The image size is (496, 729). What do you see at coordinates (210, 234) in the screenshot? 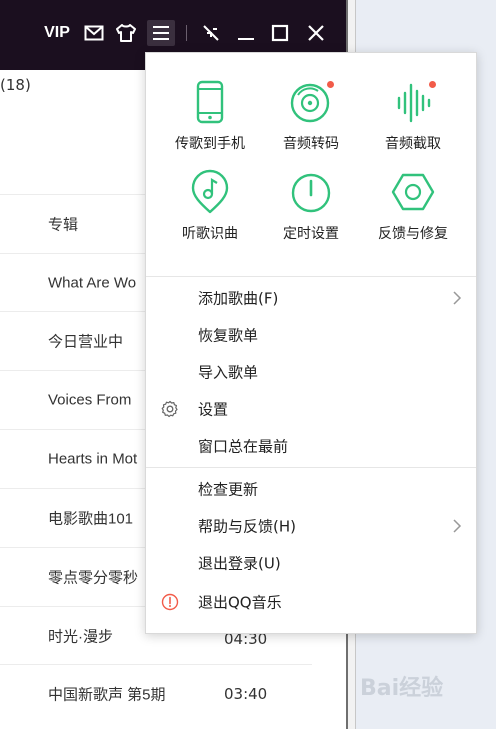
I see `grid-label: 听歌识曲` at bounding box center [210, 234].